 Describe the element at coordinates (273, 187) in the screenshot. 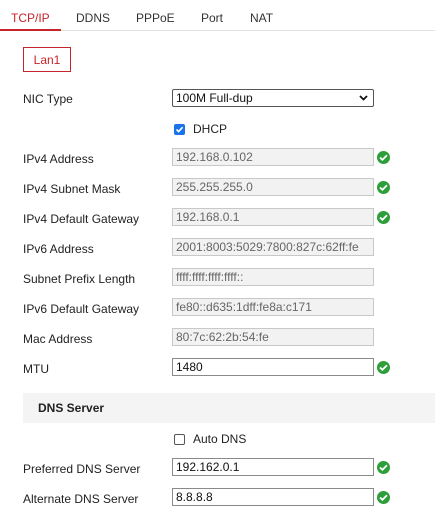

I see `ipv4-subnet-mask-field: 255.255.255.0` at that location.